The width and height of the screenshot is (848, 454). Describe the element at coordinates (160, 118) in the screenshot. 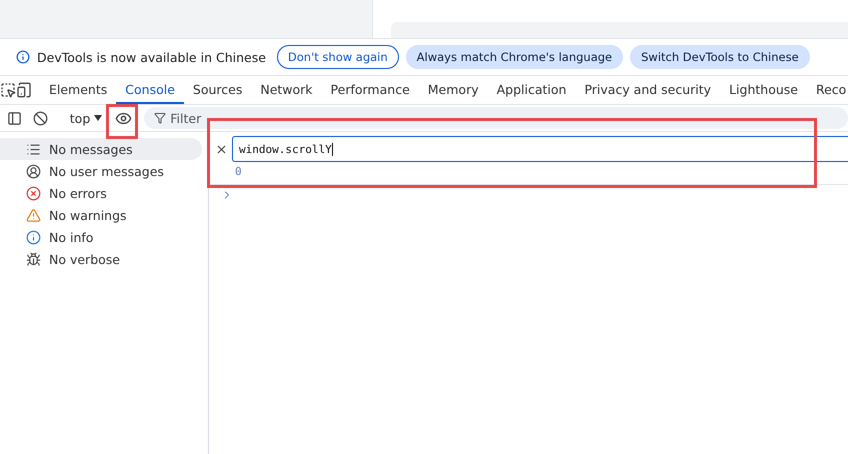

I see `filter-icon` at that location.